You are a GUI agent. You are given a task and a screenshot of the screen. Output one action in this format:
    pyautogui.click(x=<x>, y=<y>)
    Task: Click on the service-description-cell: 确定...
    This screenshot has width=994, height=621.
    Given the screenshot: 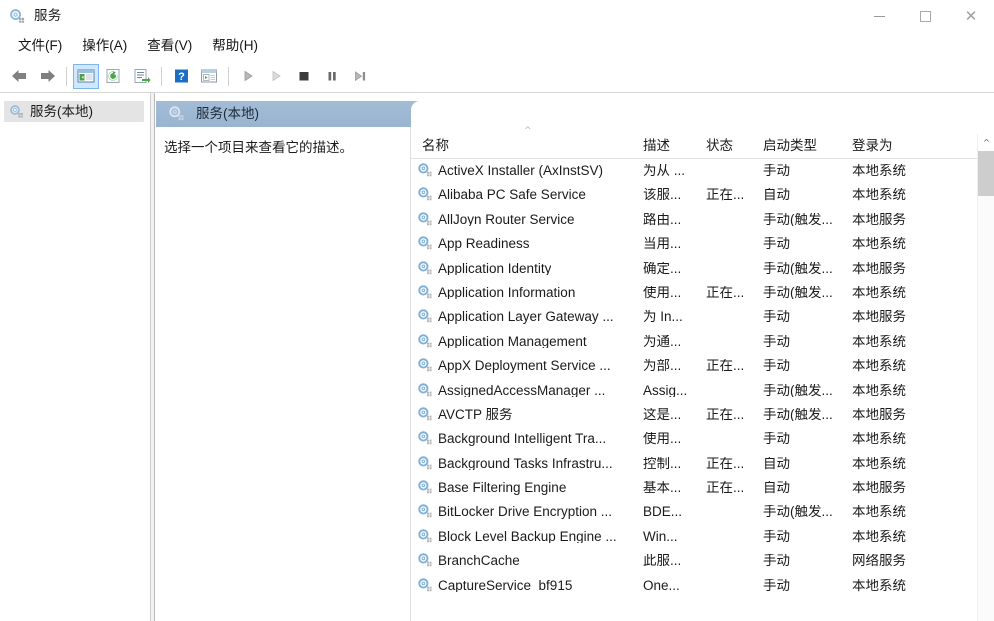 What is the action you would take?
    pyautogui.click(x=662, y=268)
    